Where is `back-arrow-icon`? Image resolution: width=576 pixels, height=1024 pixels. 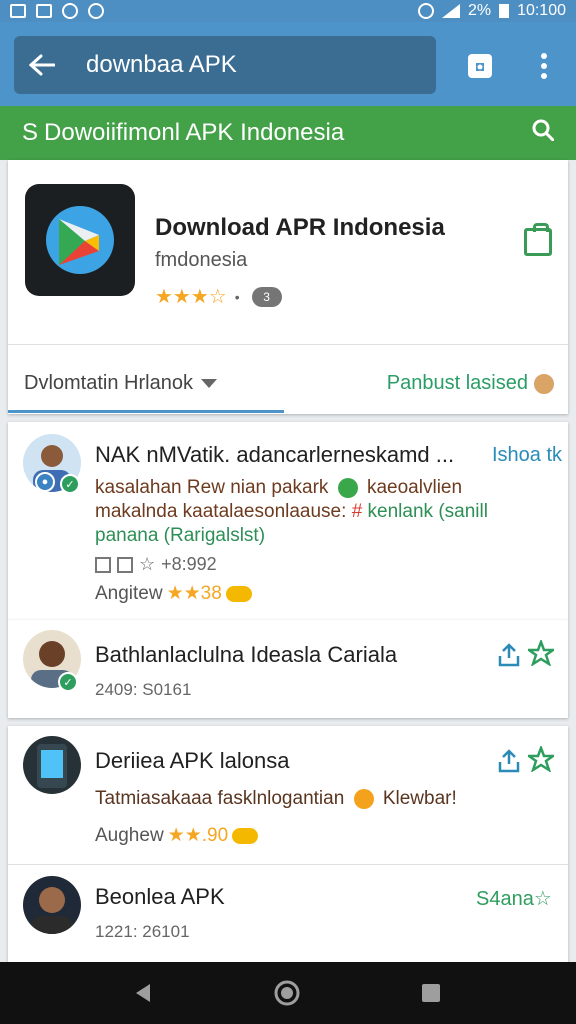 back-arrow-icon is located at coordinates (42, 65).